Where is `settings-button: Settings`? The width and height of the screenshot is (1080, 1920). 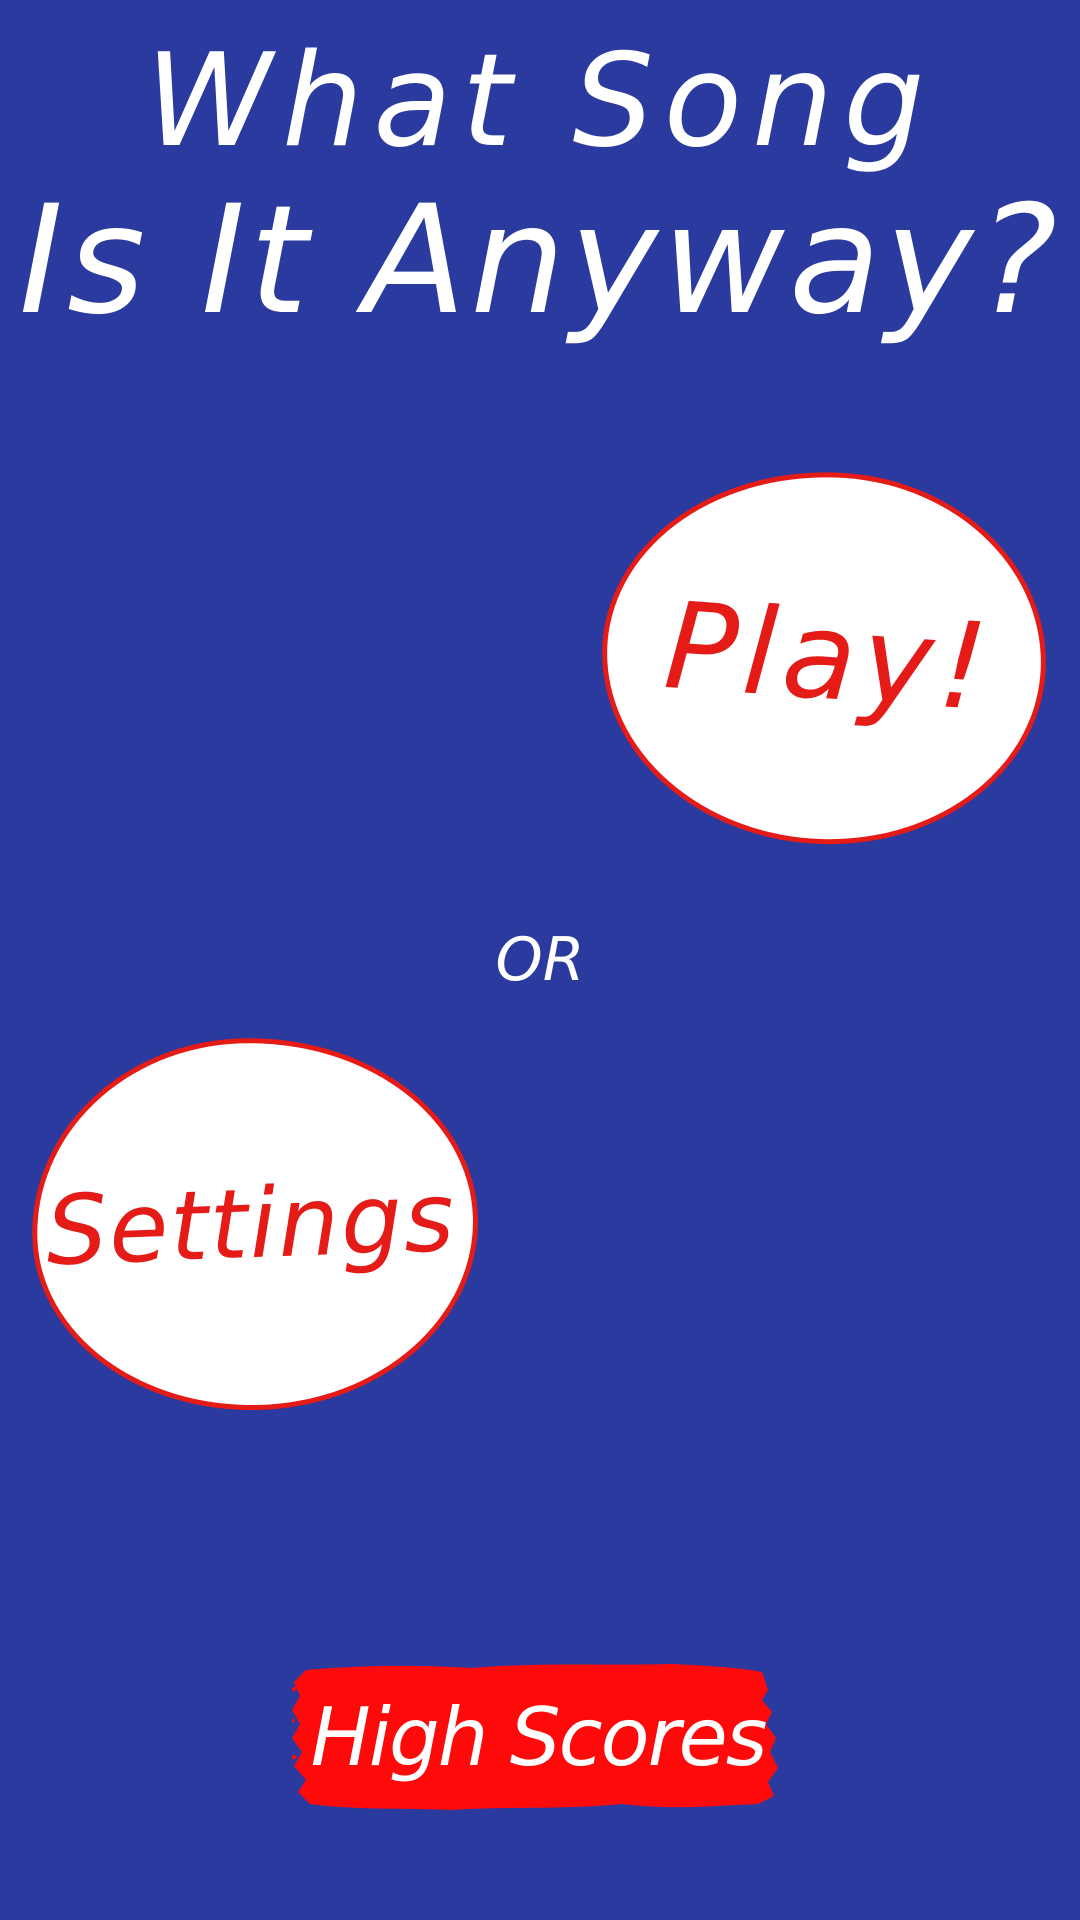
settings-button: Settings is located at coordinates (255, 1224).